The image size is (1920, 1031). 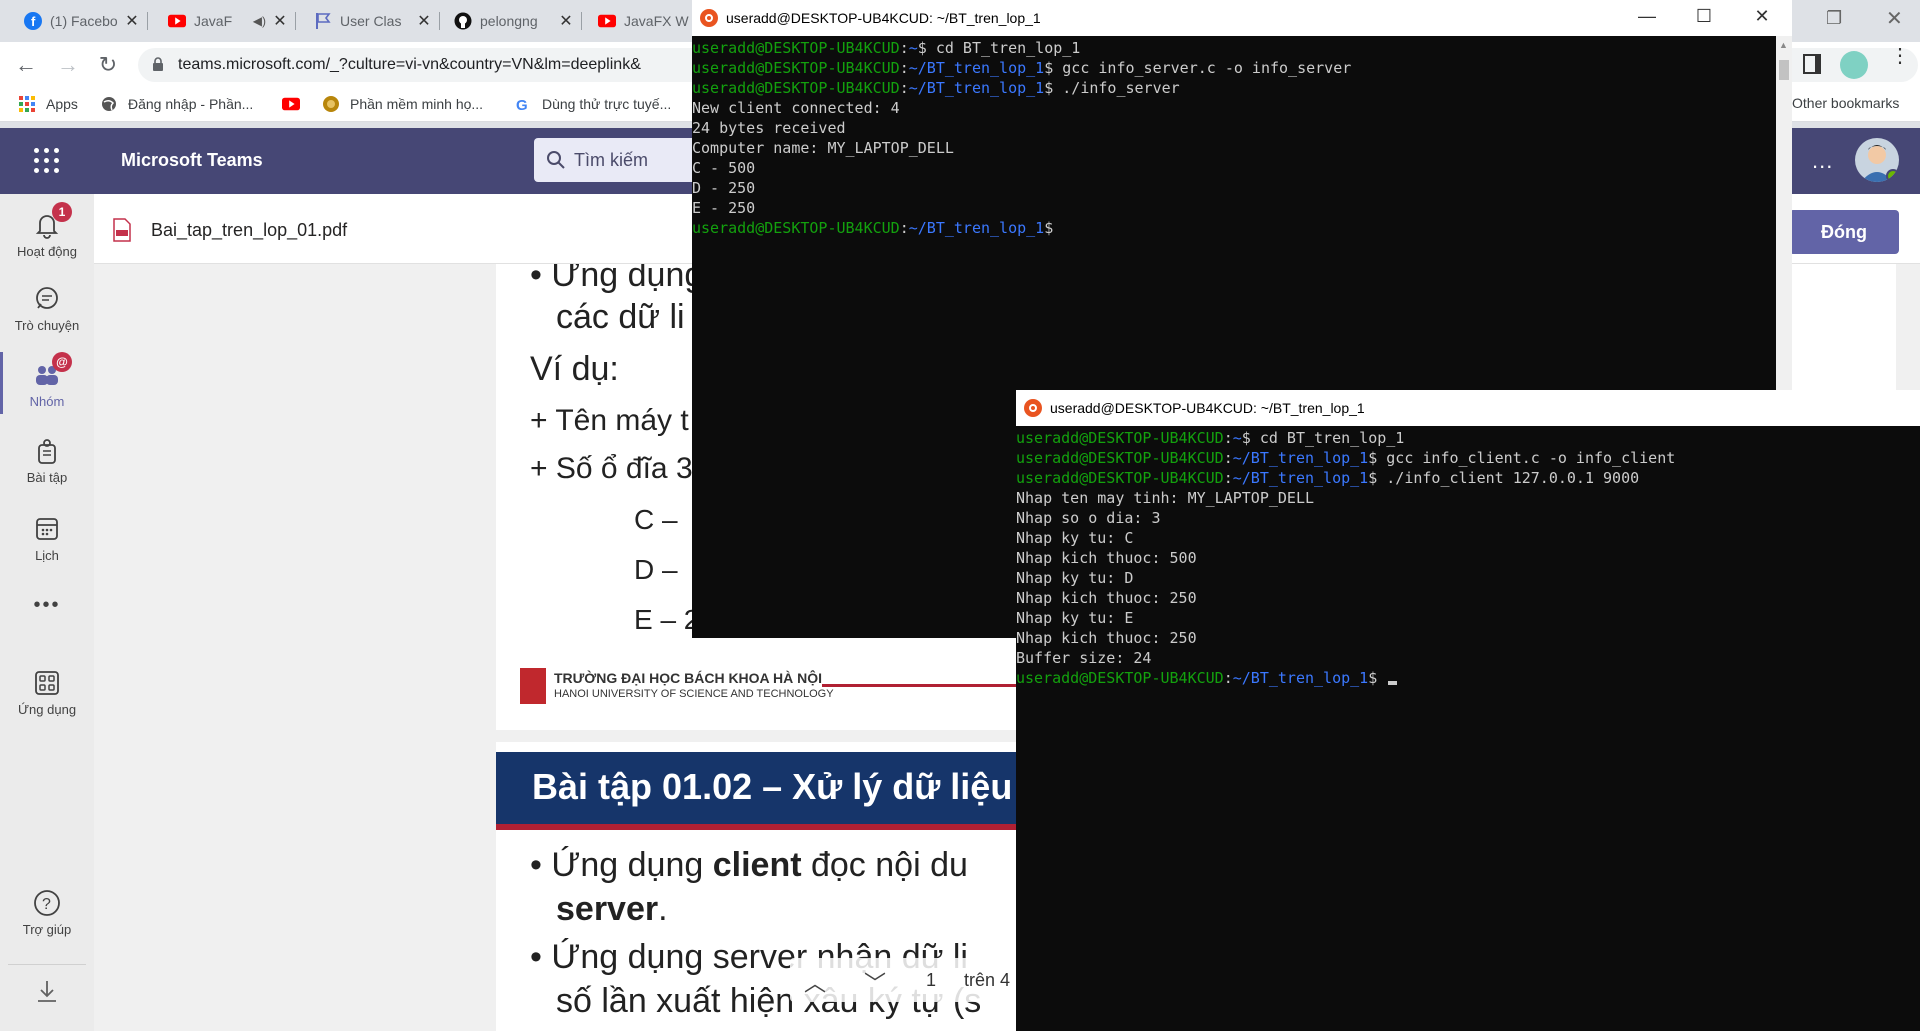 I want to click on output-line: Nhap ten may tinh: MY_LAPTOP_DELL, so click(x=1165, y=498).